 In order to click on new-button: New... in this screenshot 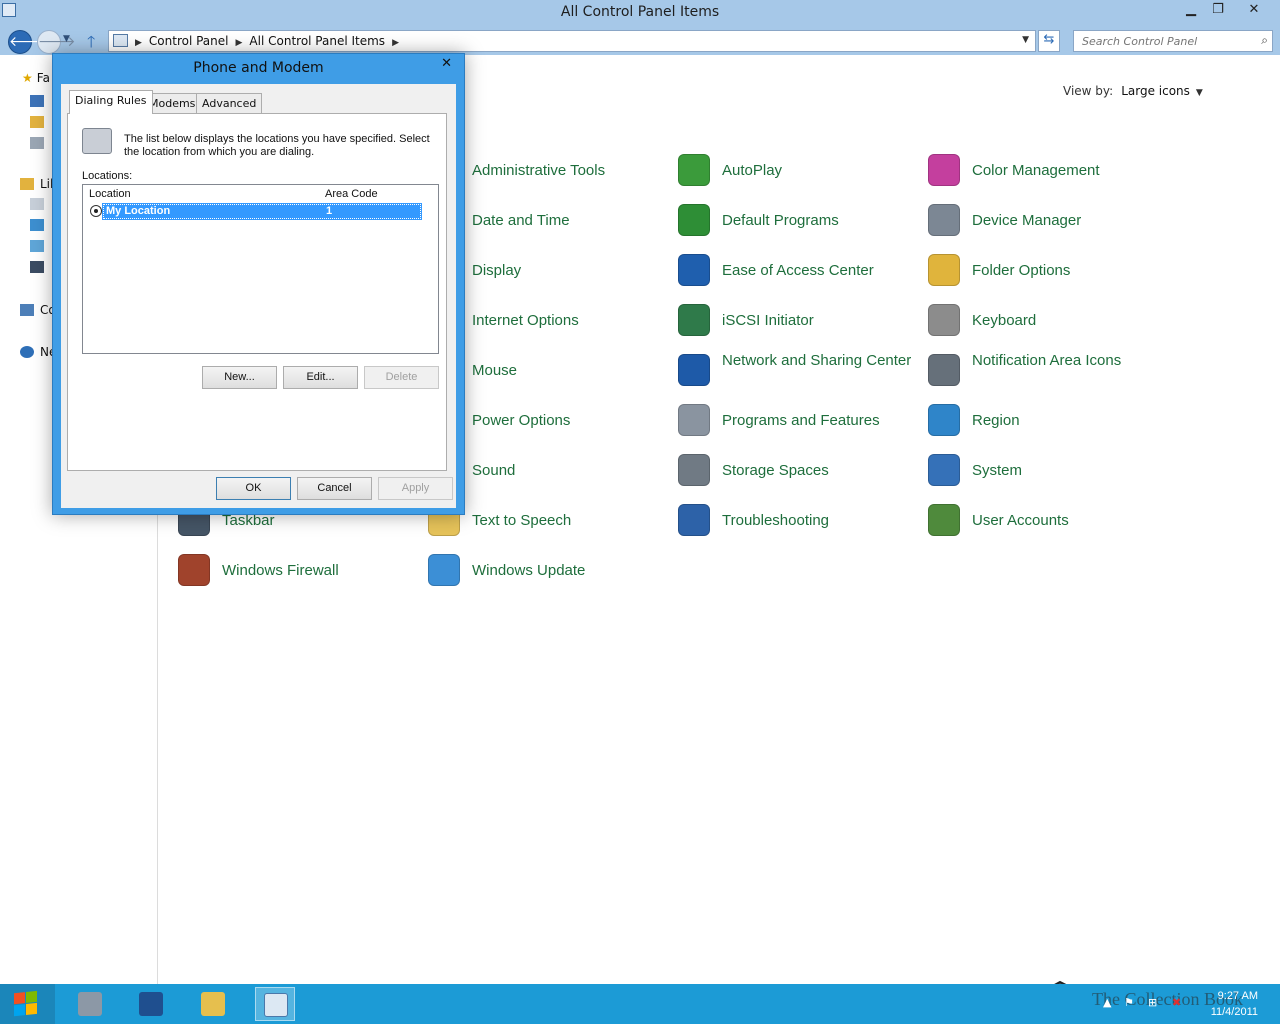, I will do `click(239, 377)`.